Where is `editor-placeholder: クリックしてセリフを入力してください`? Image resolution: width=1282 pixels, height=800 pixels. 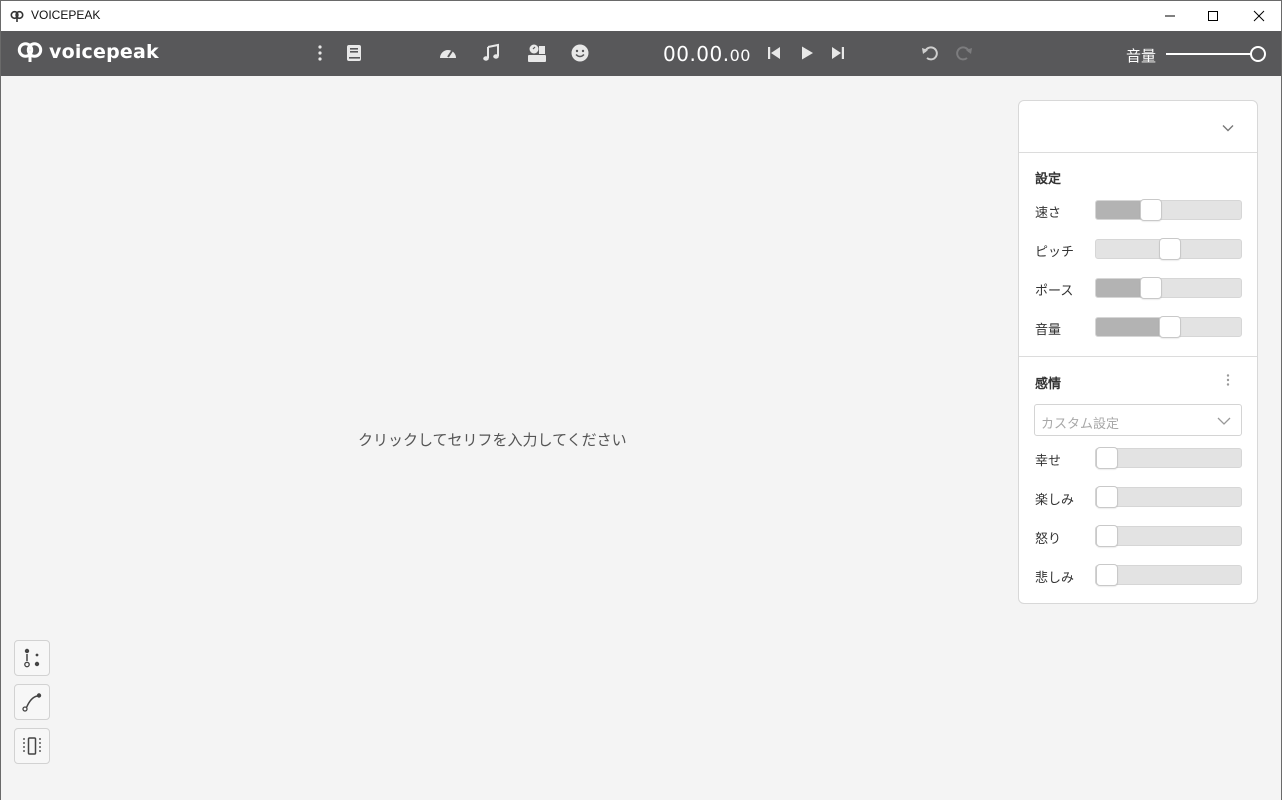 editor-placeholder: クリックしてセリフを入力してください is located at coordinates (492, 439).